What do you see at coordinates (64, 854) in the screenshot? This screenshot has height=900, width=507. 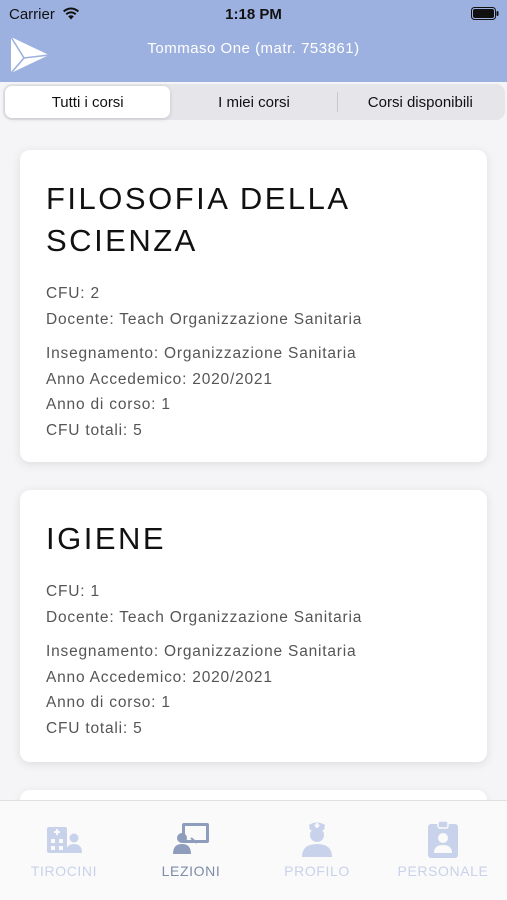 I see `tab-tirocini: TIROCINI` at bounding box center [64, 854].